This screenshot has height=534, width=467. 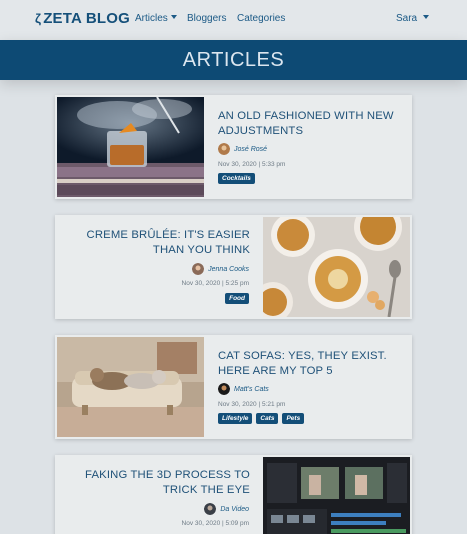 What do you see at coordinates (267, 418) in the screenshot?
I see `tag-badge: Cats` at bounding box center [267, 418].